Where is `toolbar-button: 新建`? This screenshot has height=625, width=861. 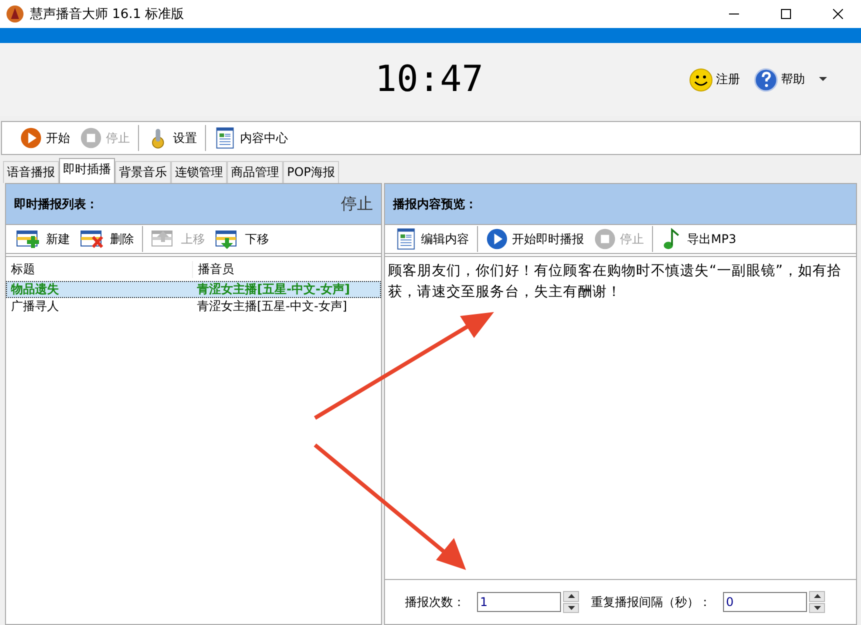
toolbar-button: 新建 is located at coordinates (43, 239).